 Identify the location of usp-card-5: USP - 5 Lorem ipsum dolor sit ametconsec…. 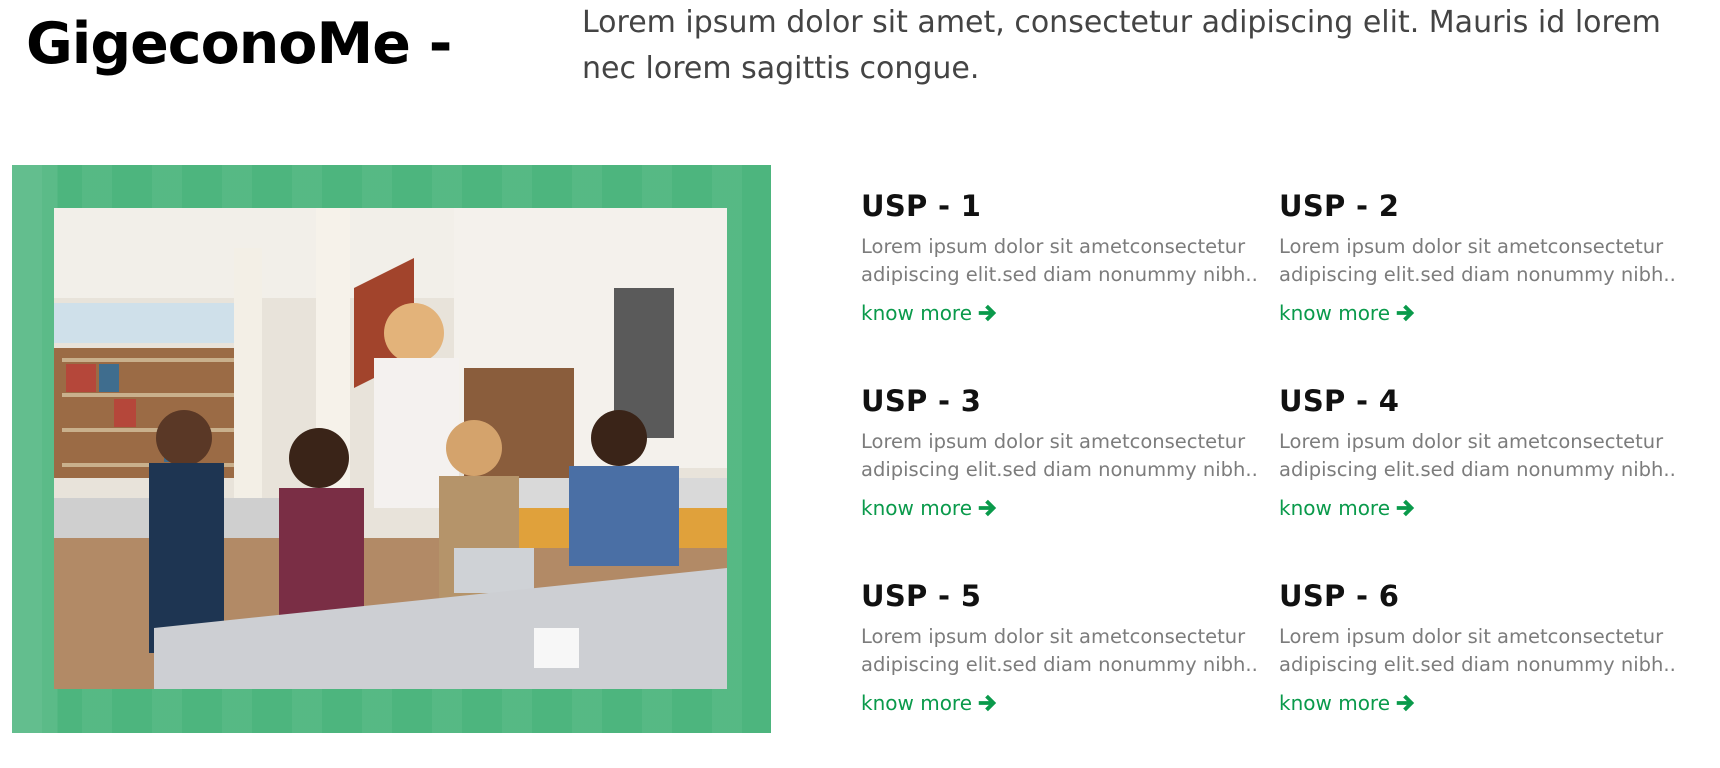
(1061, 660).